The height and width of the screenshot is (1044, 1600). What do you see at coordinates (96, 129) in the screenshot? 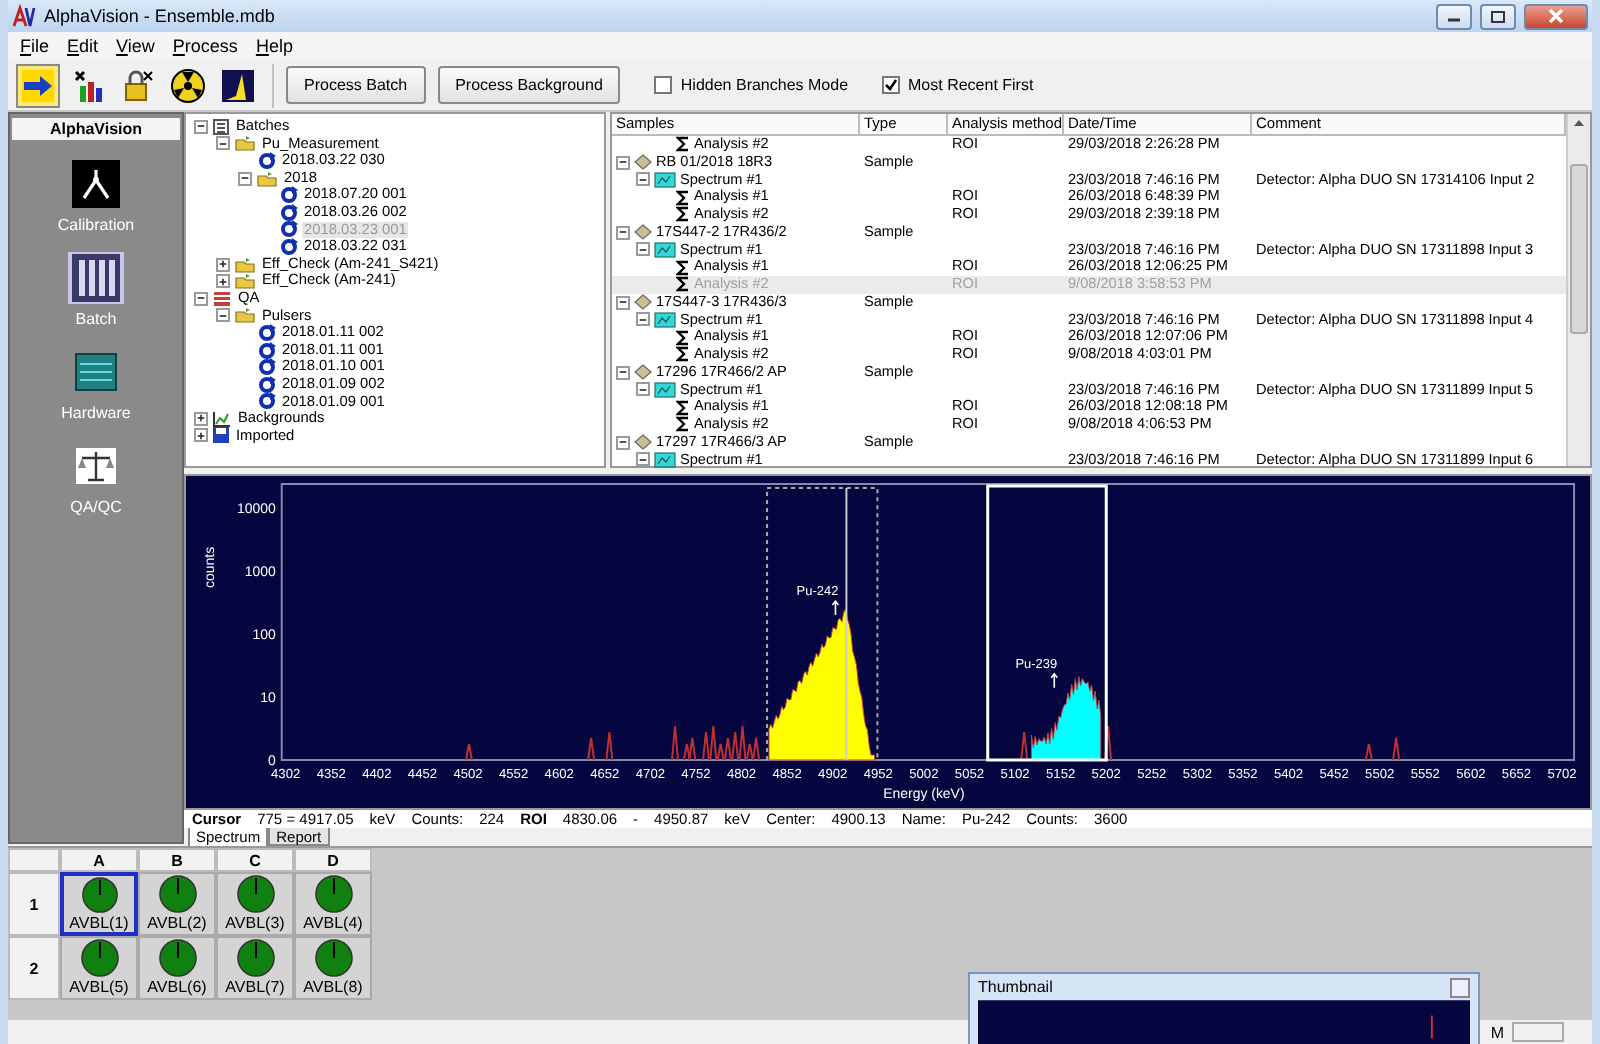
I see `sidebar-title: AlphaVision` at bounding box center [96, 129].